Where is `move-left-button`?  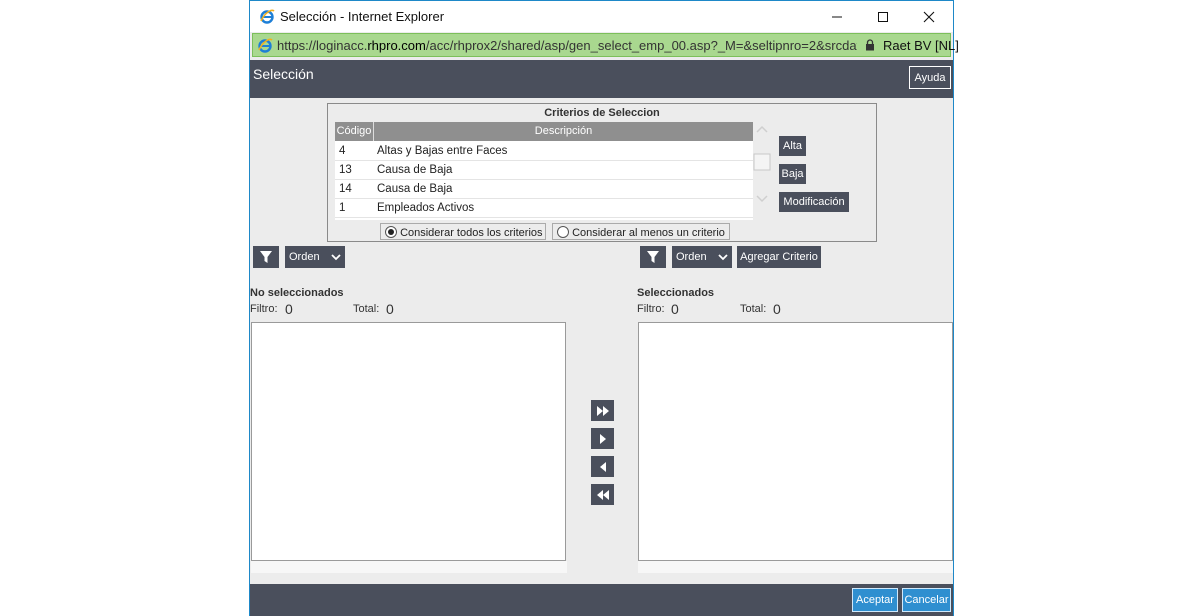
move-left-button is located at coordinates (602, 466).